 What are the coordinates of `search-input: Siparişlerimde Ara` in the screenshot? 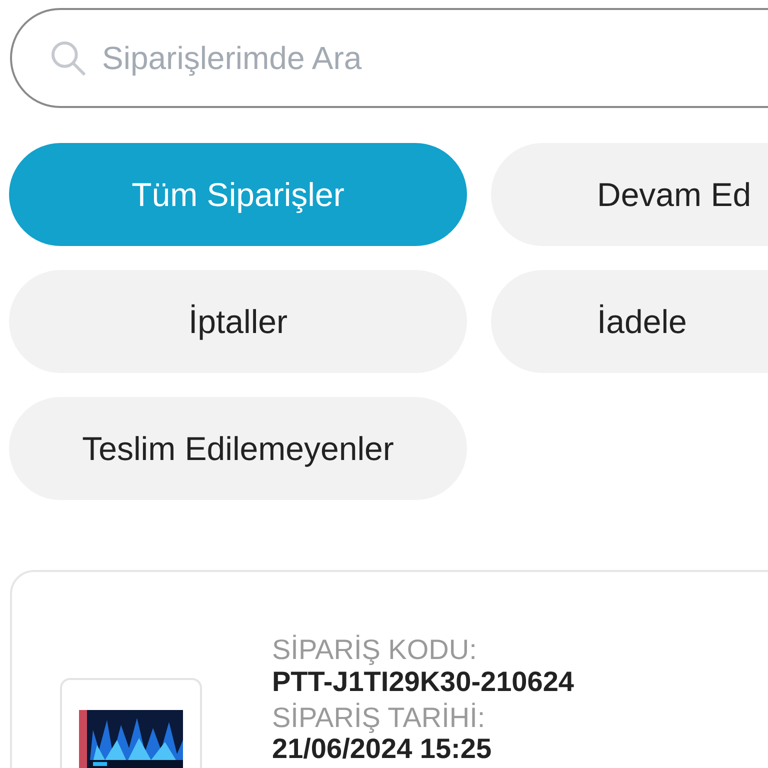 It's located at (402, 58).